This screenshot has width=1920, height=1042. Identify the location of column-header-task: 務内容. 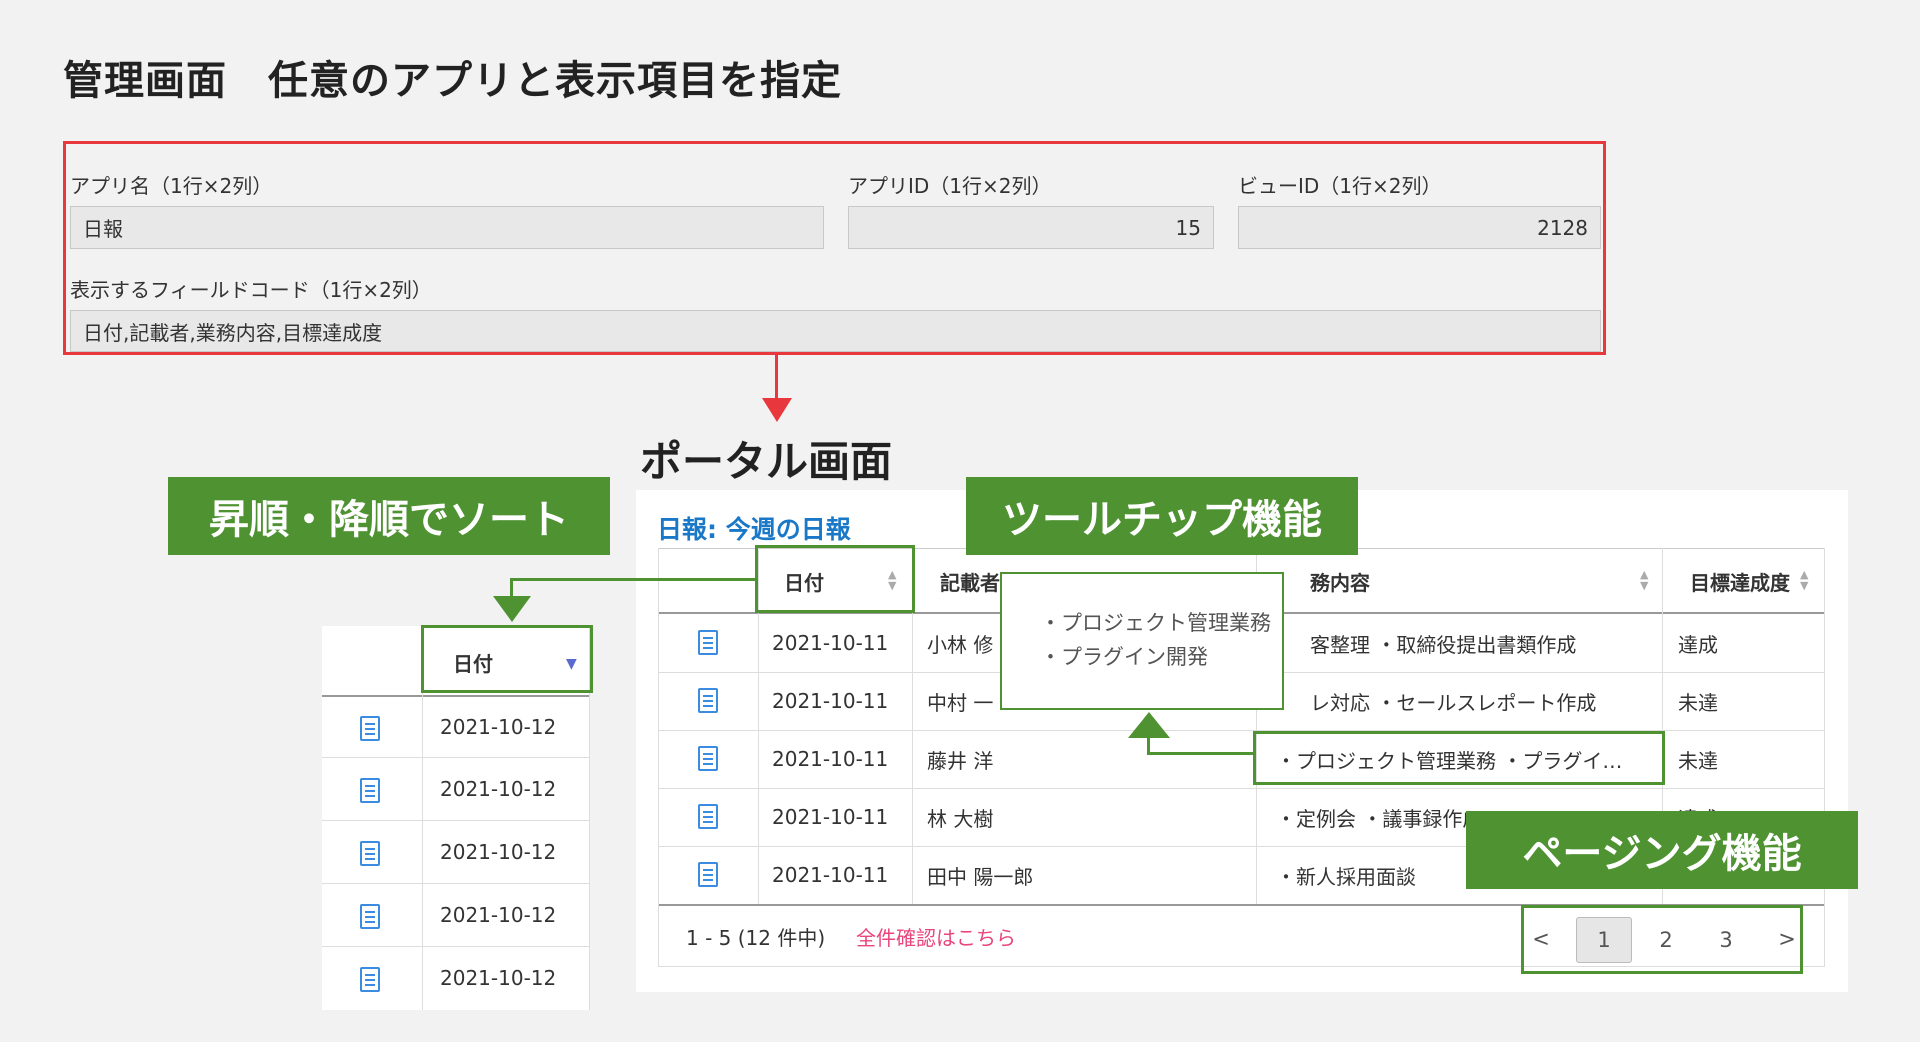
(1340, 581).